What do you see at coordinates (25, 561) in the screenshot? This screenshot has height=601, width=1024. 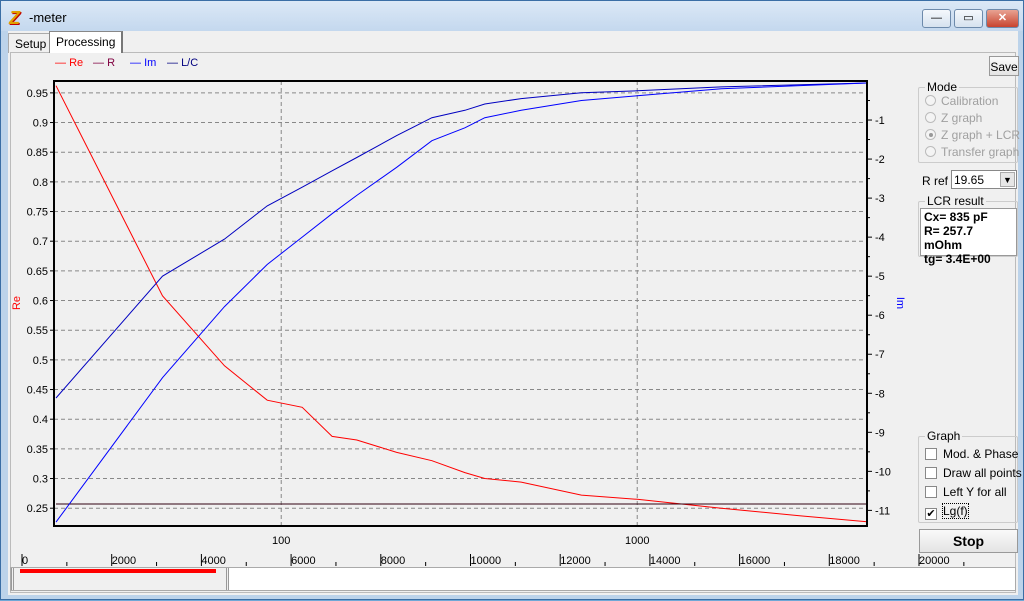 I see `ruler-tick-label: 0` at bounding box center [25, 561].